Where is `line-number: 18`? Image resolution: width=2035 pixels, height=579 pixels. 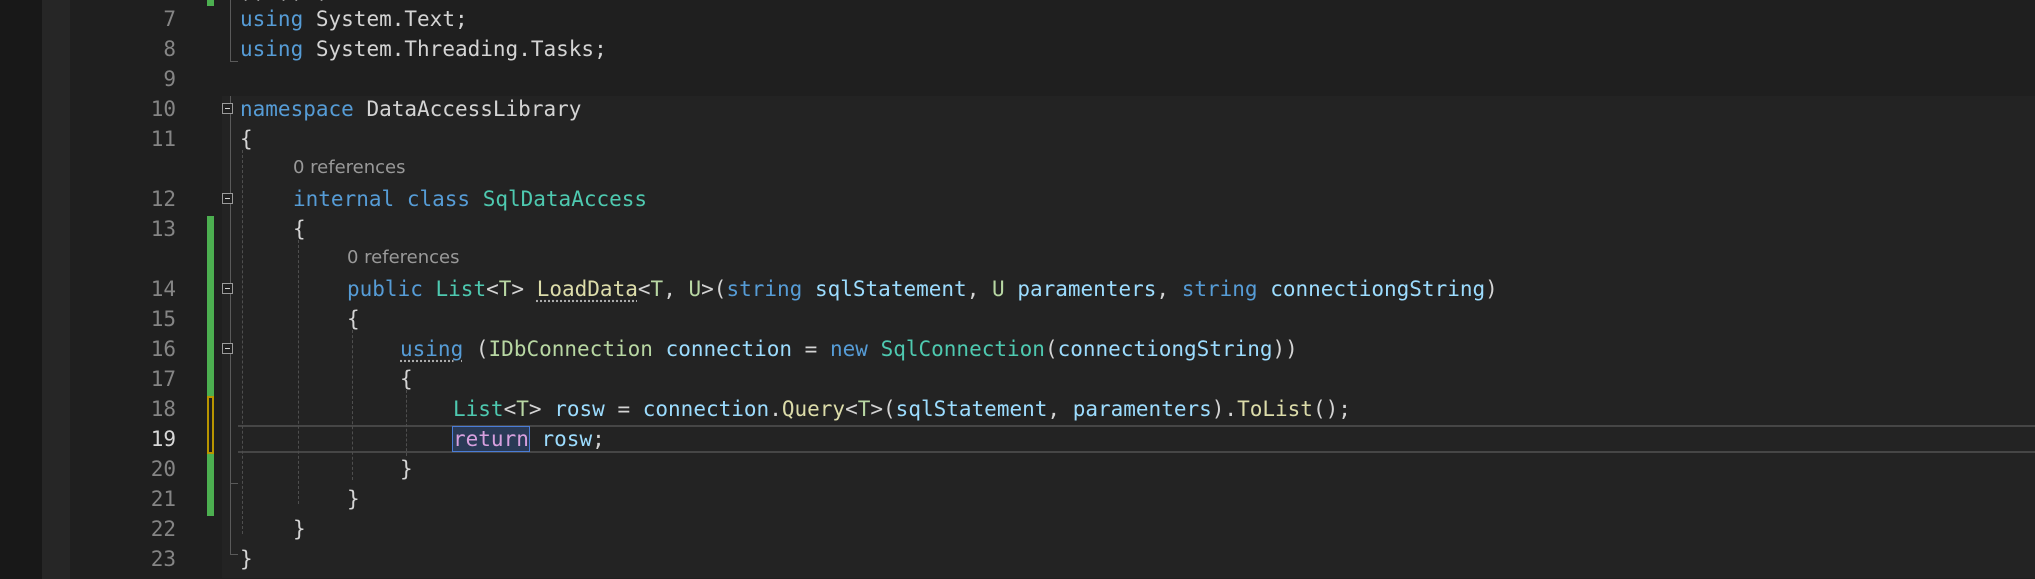 line-number: 18 is located at coordinates (163, 409).